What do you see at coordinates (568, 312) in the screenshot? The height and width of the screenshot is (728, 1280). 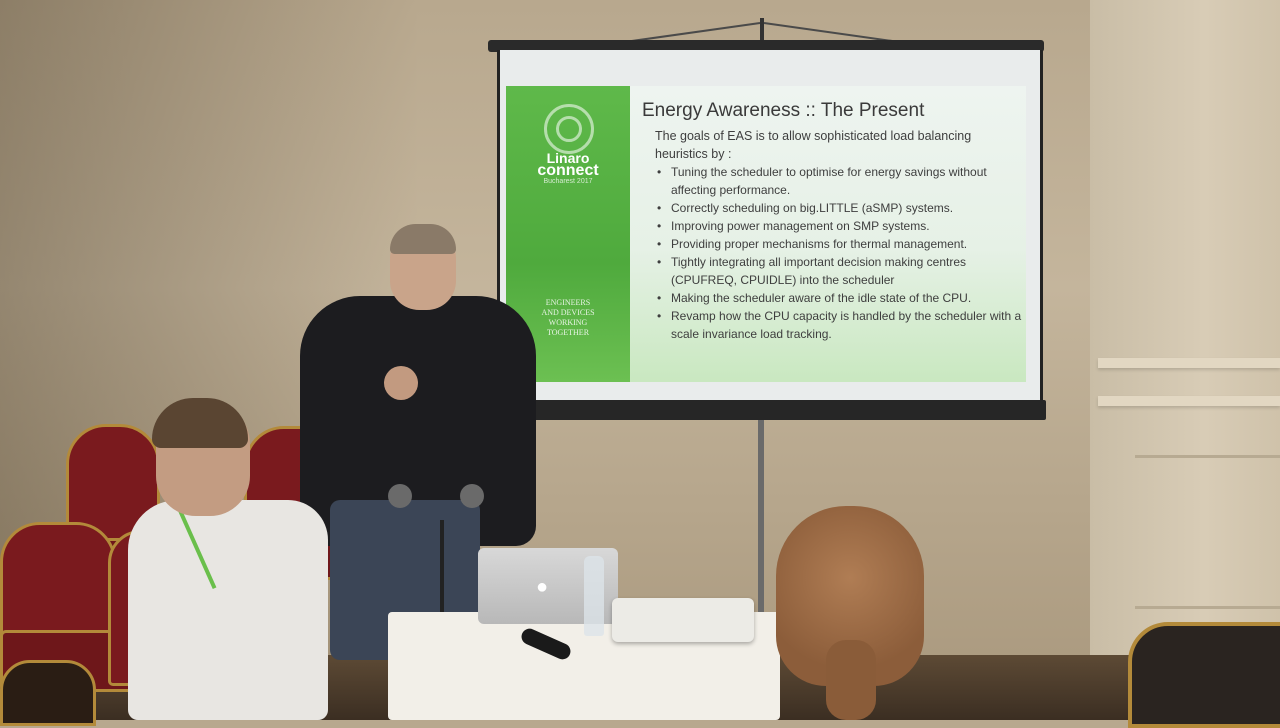 I see `tagline-line: AND DEVICES` at bounding box center [568, 312].